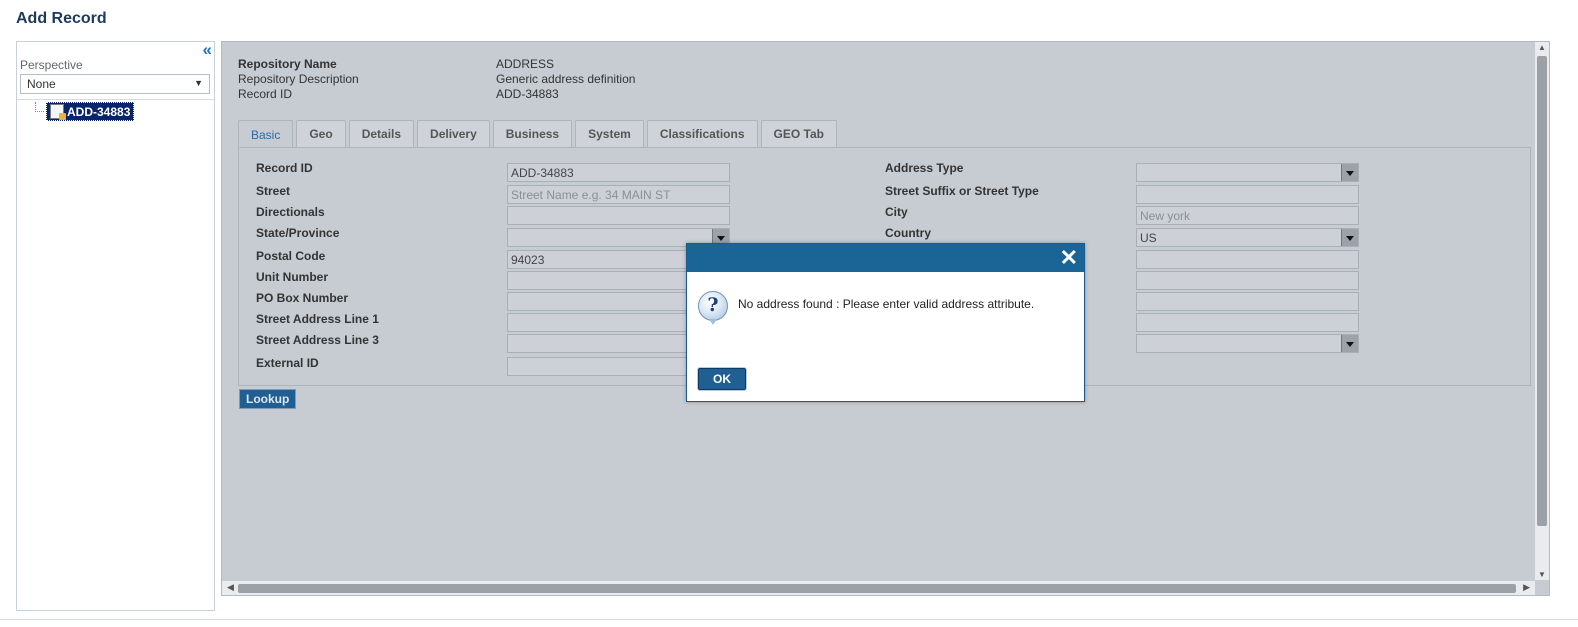 This screenshot has width=1578, height=627. I want to click on unit-number-label: Unit Number, so click(292, 277).